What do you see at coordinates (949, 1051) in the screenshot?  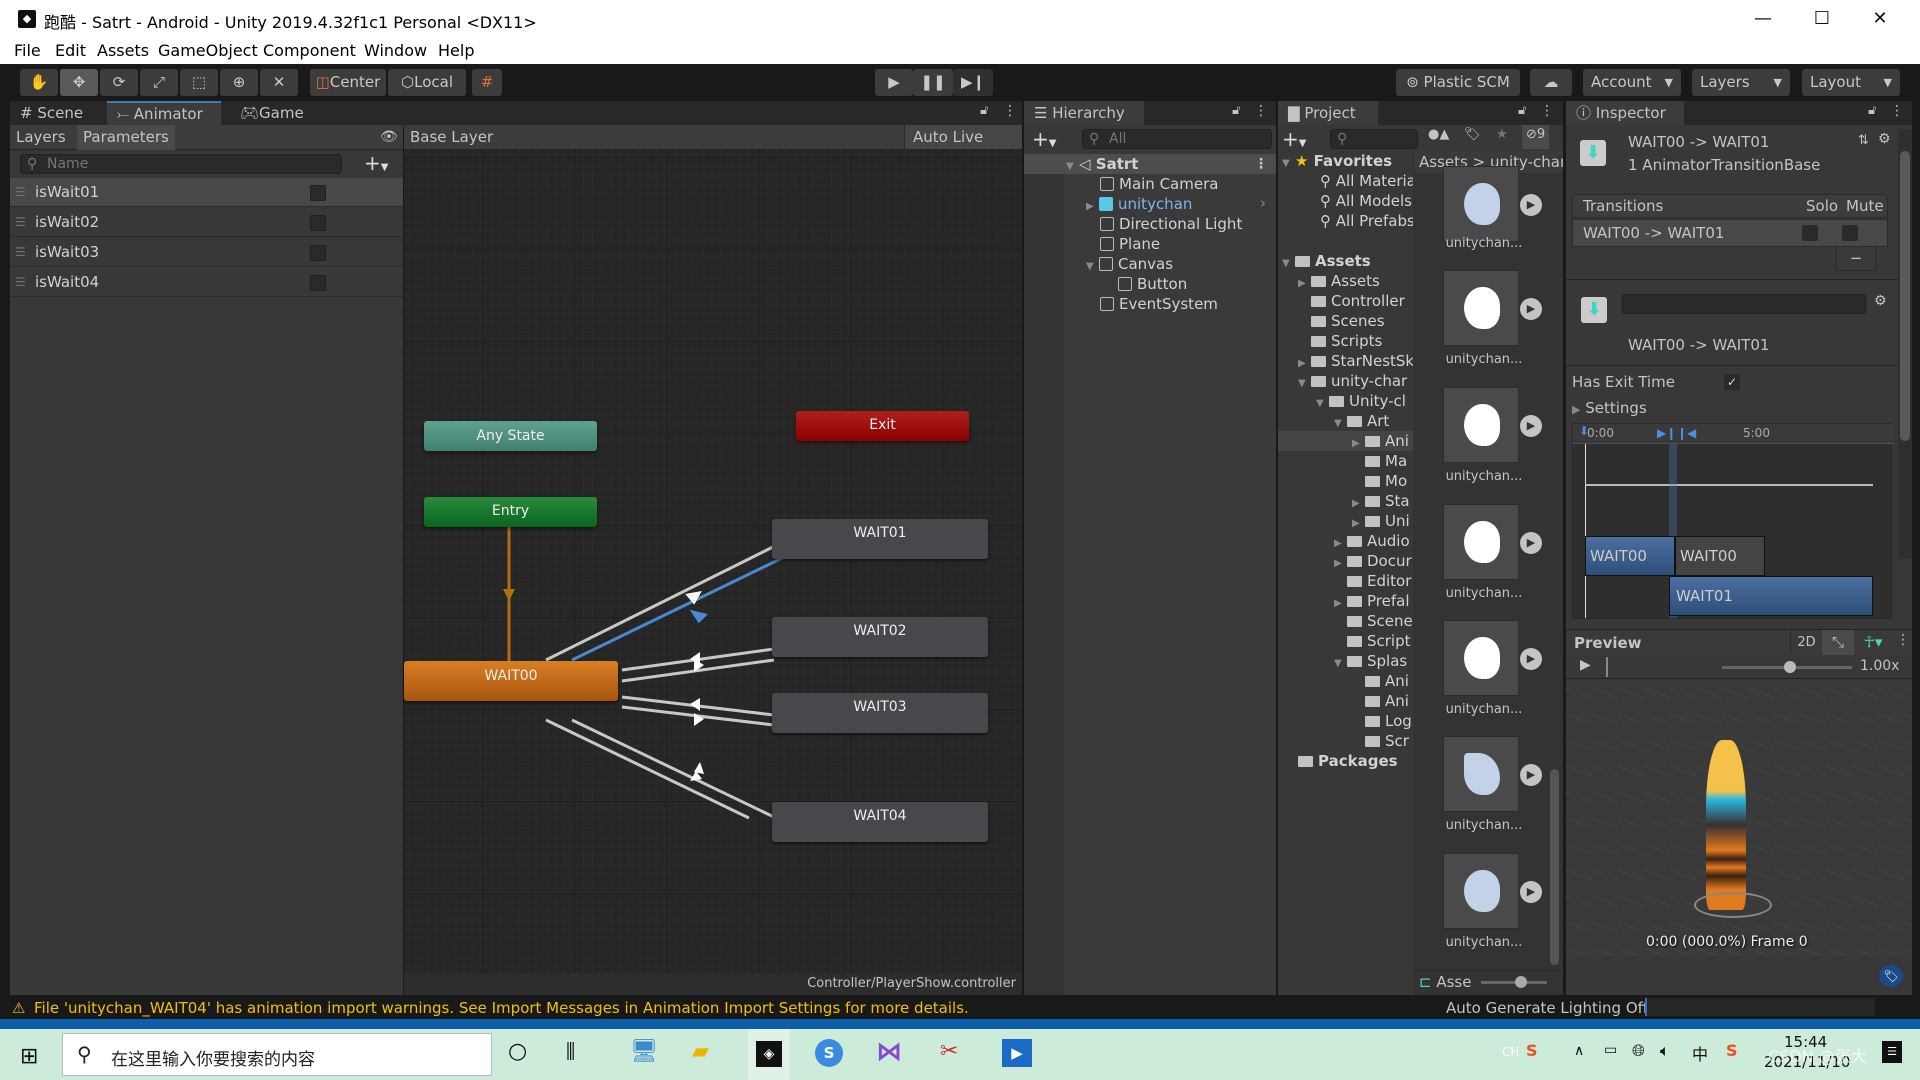 I see `snipping-tool-icon: ✂` at bounding box center [949, 1051].